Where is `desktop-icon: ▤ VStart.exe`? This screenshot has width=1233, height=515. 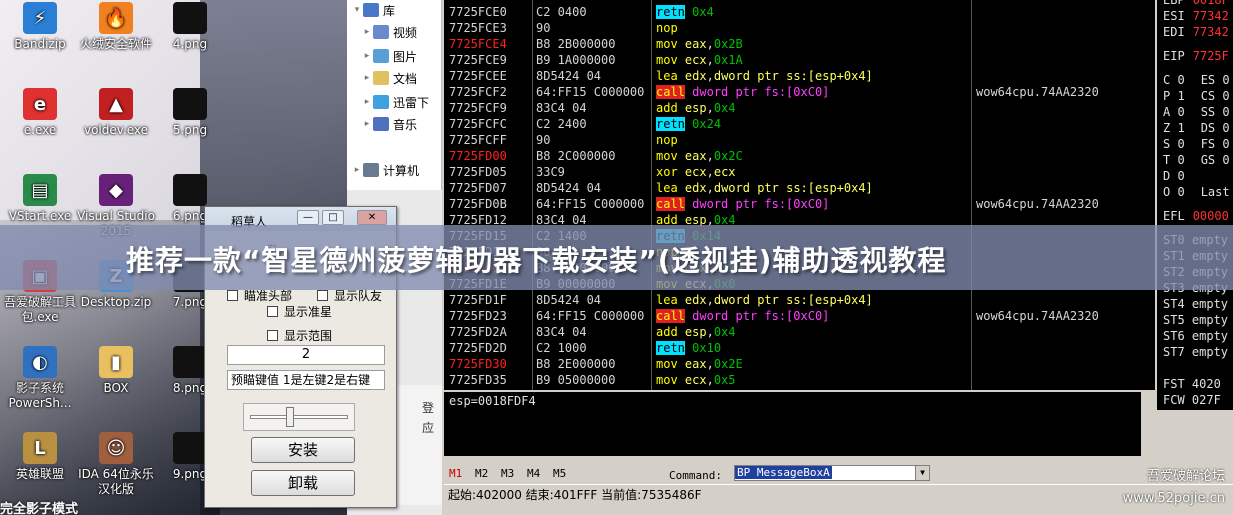
desktop-icon: ▤ VStart.exe is located at coordinates (40, 199).